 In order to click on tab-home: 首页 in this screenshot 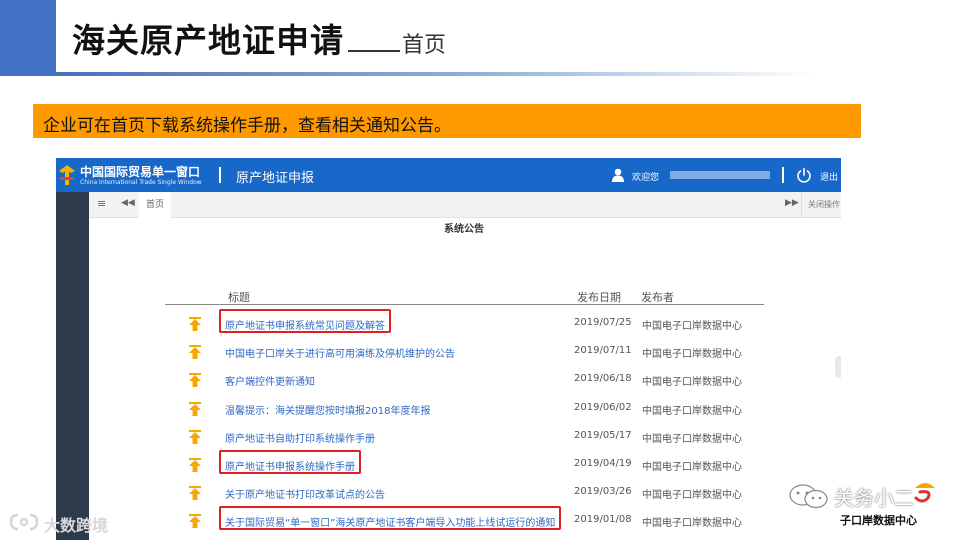, I will do `click(155, 205)`.